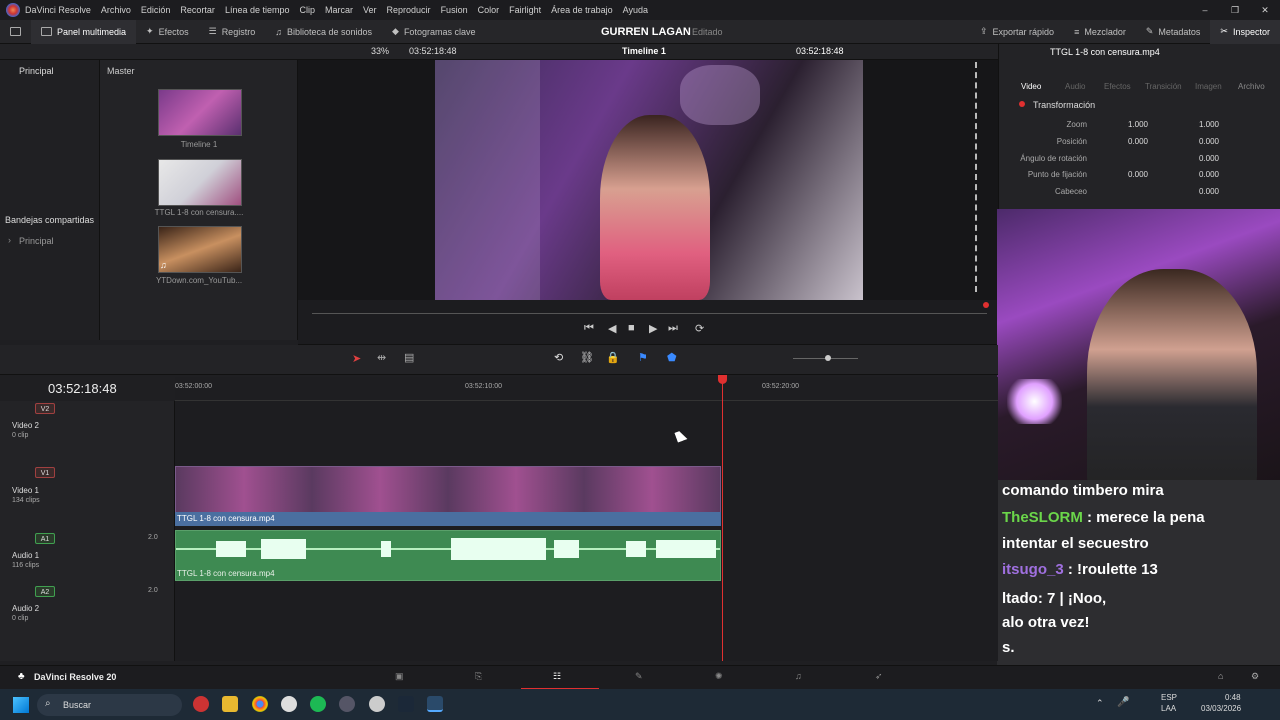 This screenshot has height=720, width=1280. I want to click on position-y-input: 0.000, so click(1199, 141).